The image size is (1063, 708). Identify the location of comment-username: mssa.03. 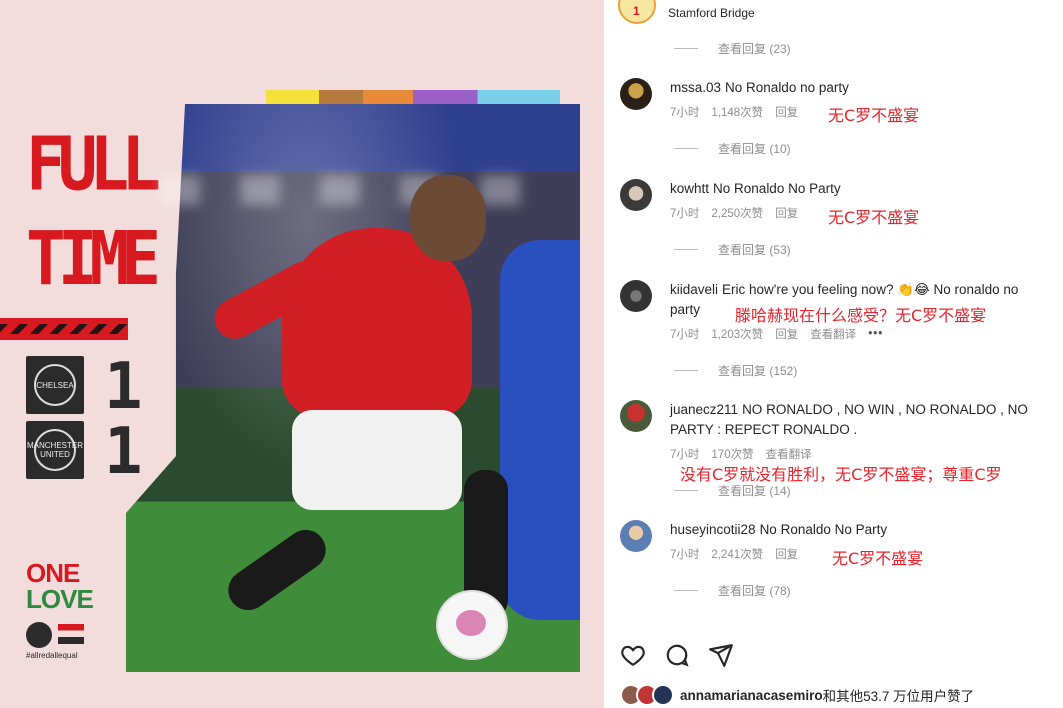
(695, 87).